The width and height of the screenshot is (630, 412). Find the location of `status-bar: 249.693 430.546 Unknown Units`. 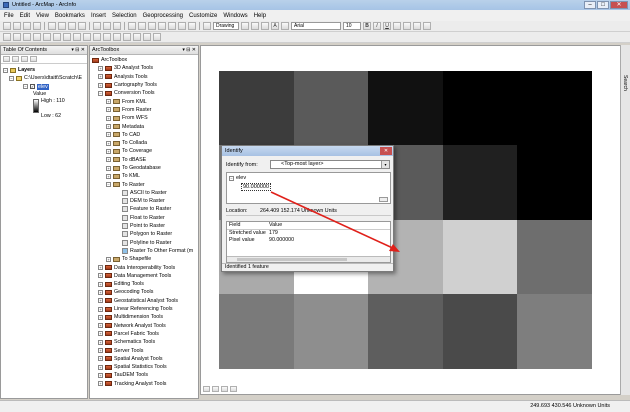

status-bar: 249.693 430.546 Unknown Units is located at coordinates (315, 406).